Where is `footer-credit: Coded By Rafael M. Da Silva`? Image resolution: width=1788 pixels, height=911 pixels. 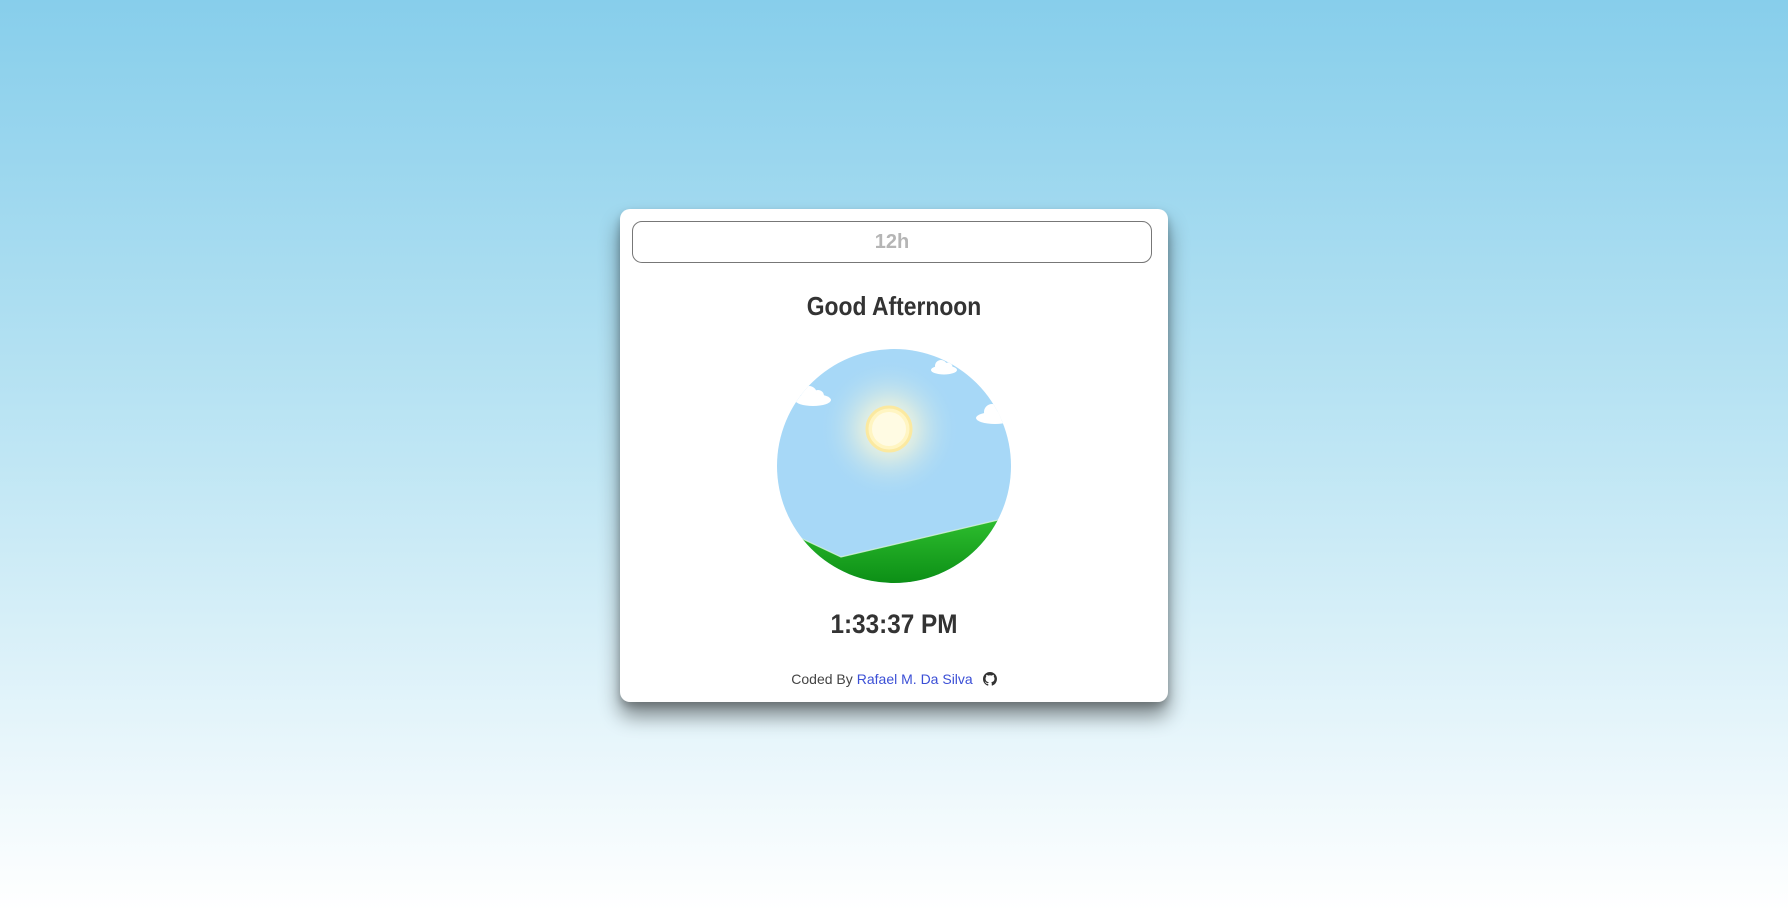
footer-credit: Coded By Rafael M. Da Silva is located at coordinates (894, 679).